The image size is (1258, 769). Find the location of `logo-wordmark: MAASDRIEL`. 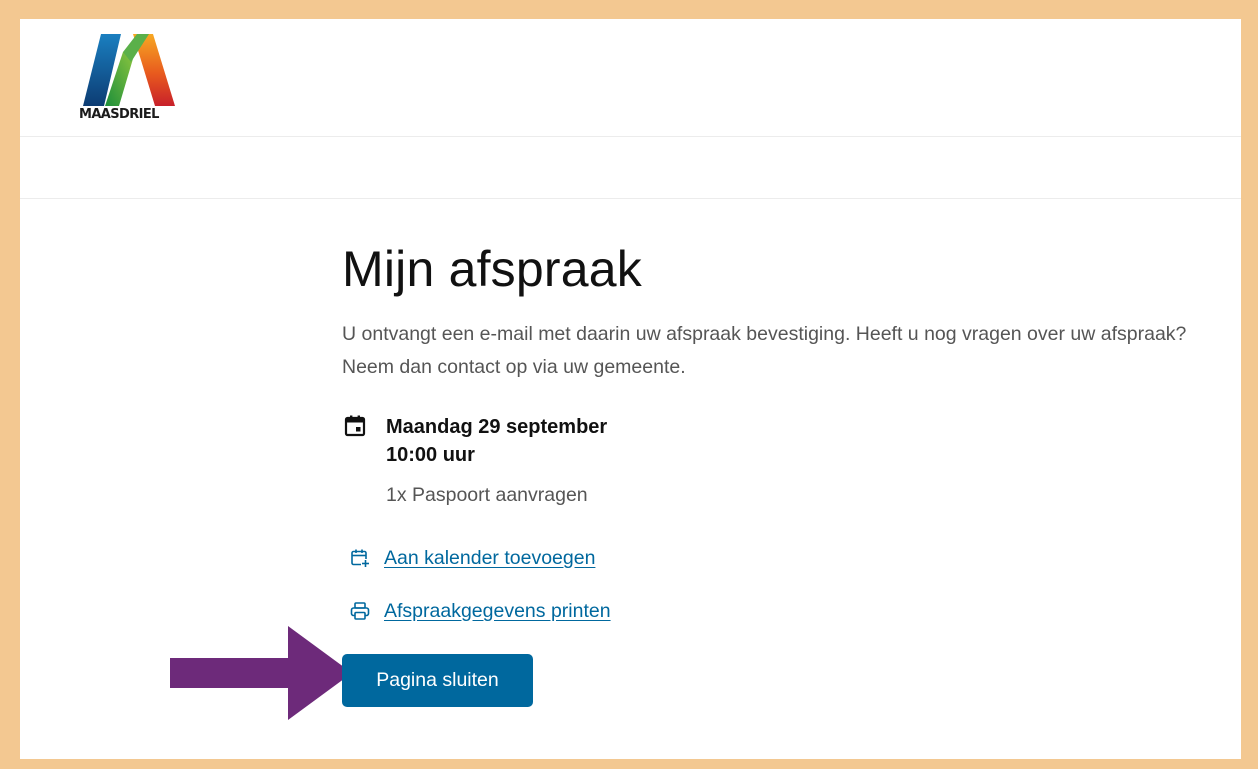

logo-wordmark: MAASDRIEL is located at coordinates (119, 114).